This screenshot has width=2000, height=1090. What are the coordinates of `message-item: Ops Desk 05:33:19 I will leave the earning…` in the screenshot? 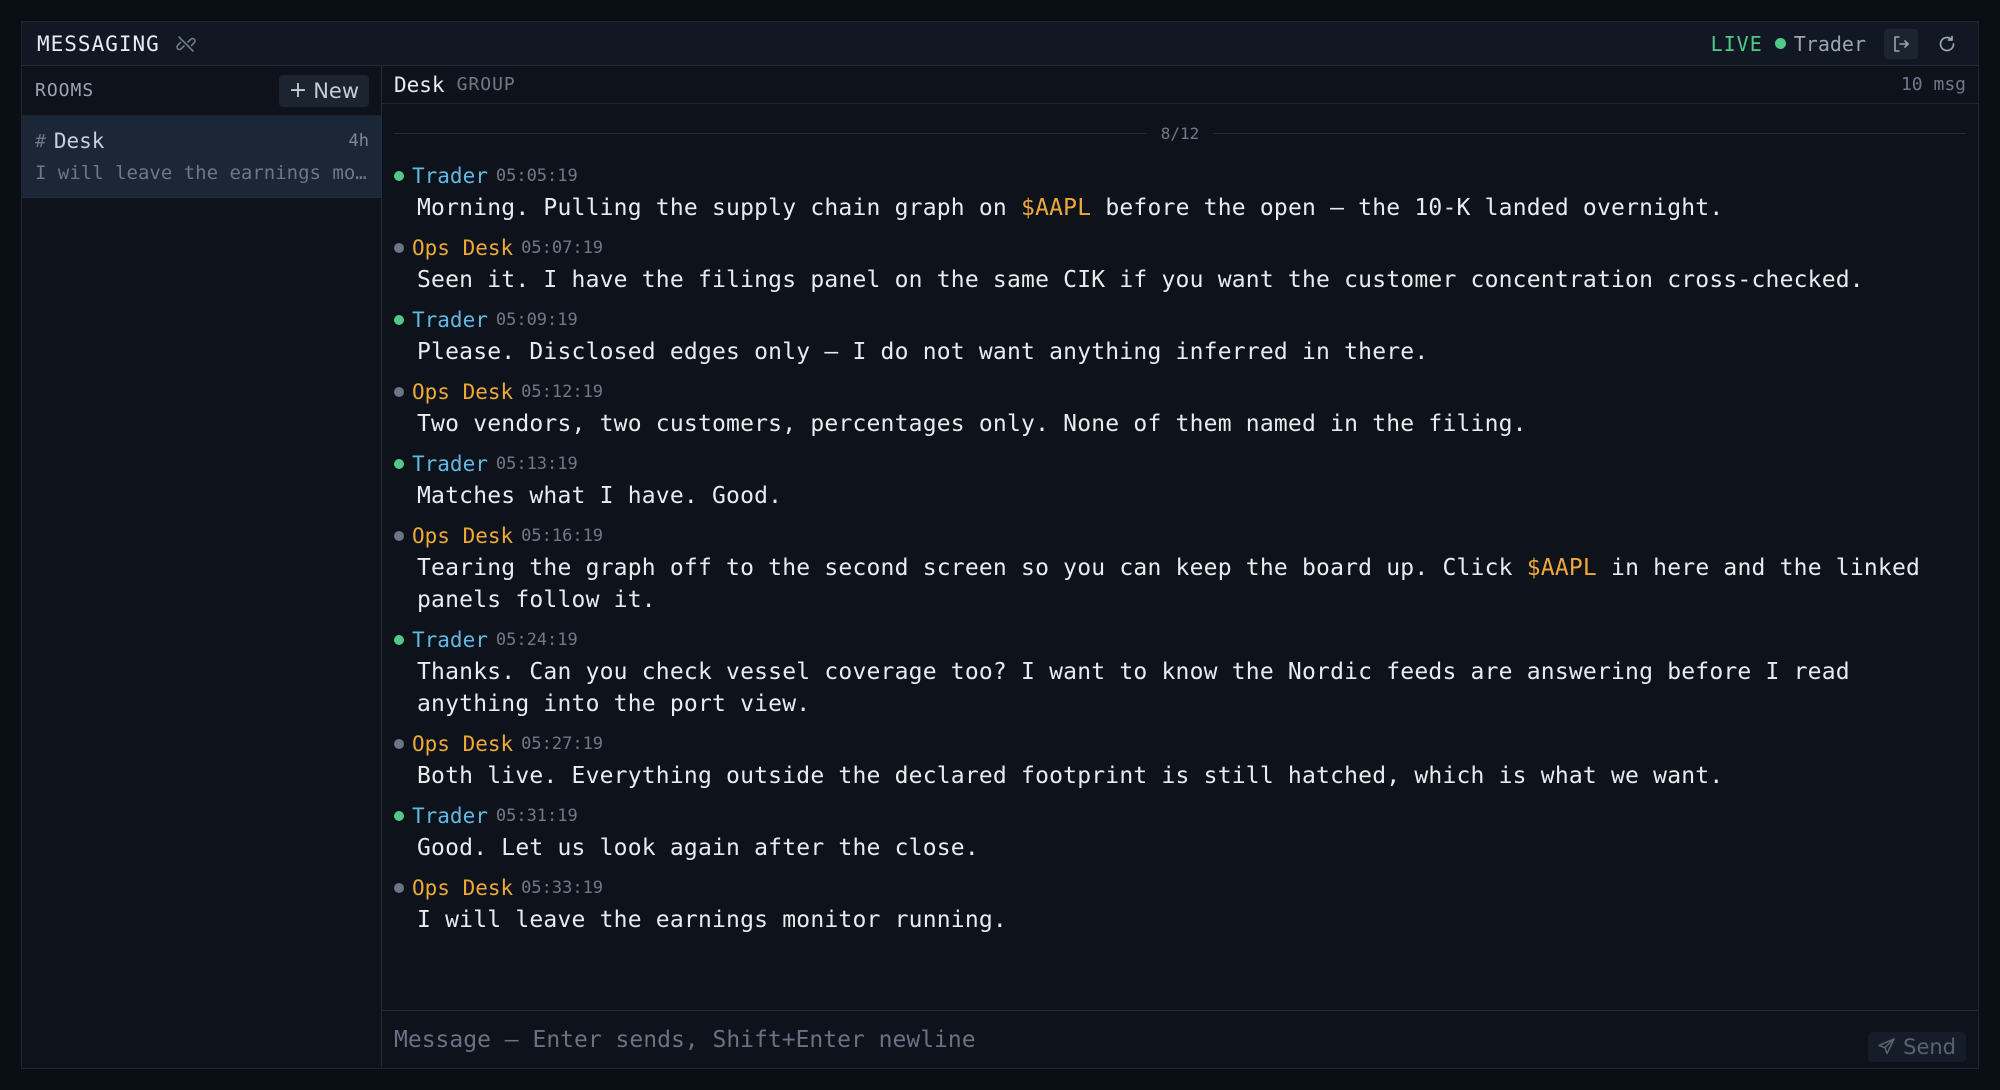 It's located at (1180, 906).